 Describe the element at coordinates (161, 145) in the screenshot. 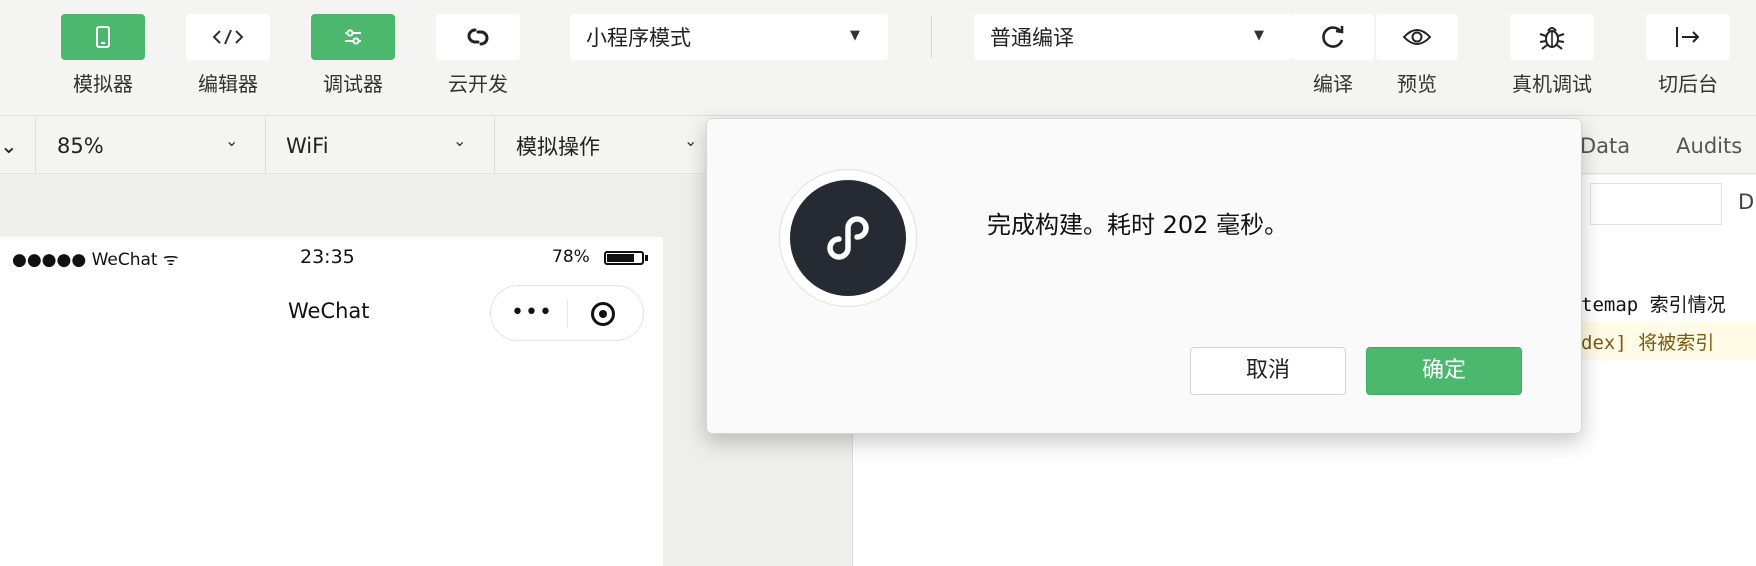

I see `zoom-select: 85% ⌄` at that location.